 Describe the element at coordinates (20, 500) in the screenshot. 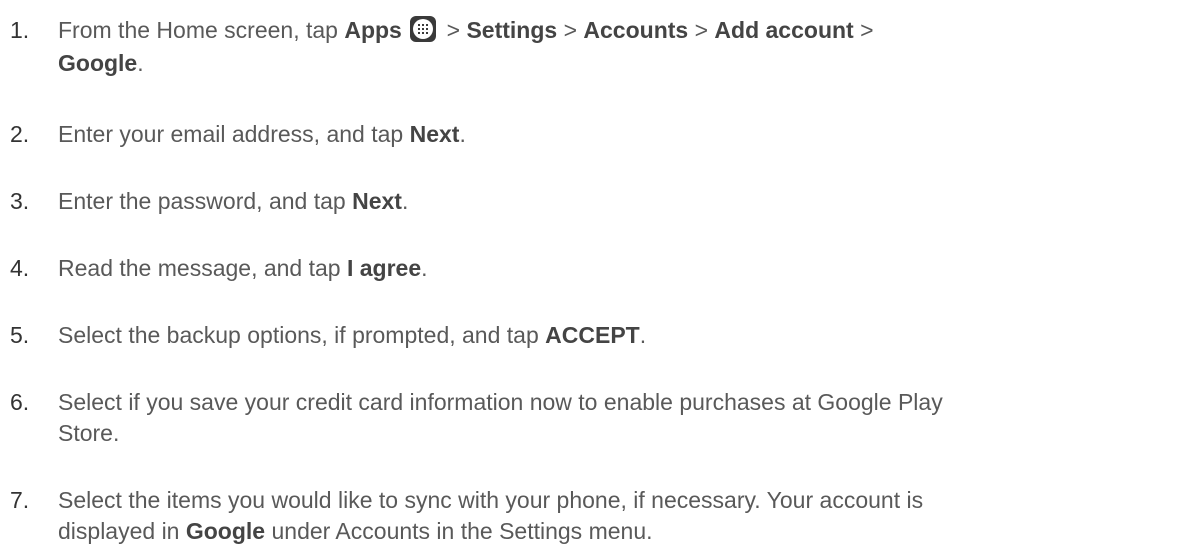

I see `step-number: 7.` at that location.